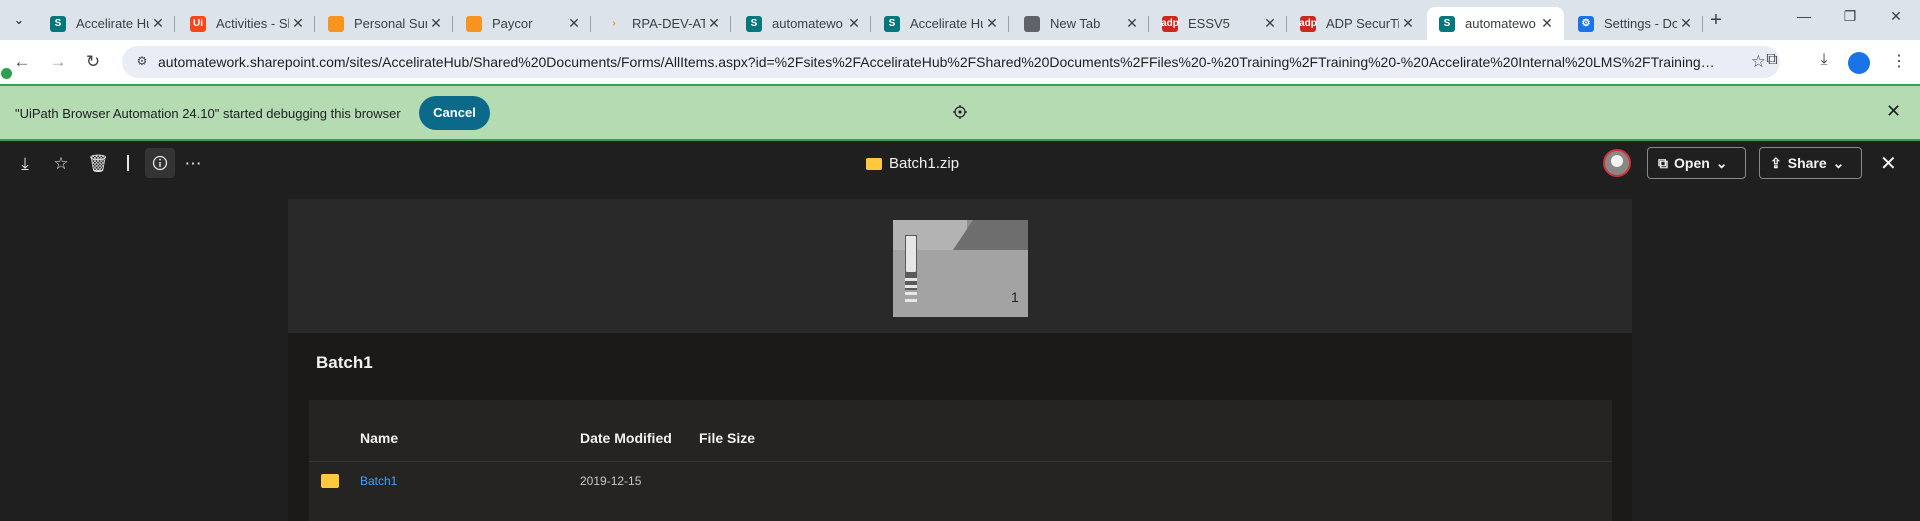 The width and height of the screenshot is (1920, 521). I want to click on share-button: ⇪ Share ⌄, so click(1810, 163).